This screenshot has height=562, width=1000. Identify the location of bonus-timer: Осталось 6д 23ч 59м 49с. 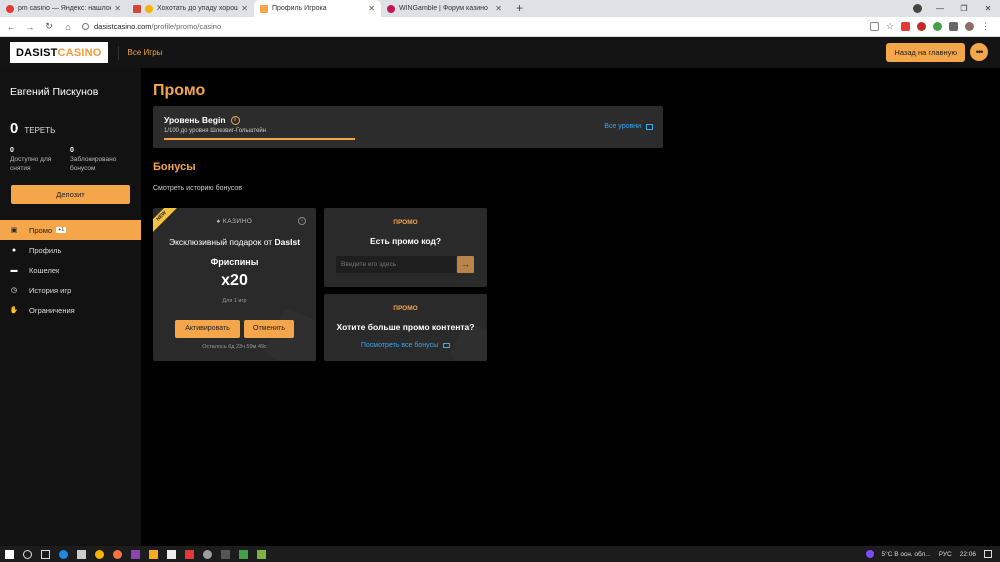
(234, 347).